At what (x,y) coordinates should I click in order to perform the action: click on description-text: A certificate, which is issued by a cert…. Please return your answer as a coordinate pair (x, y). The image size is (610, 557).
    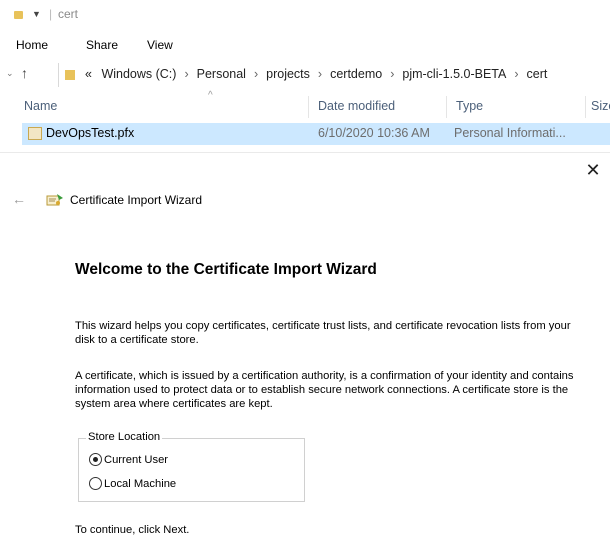
    Looking at the image, I should click on (324, 390).